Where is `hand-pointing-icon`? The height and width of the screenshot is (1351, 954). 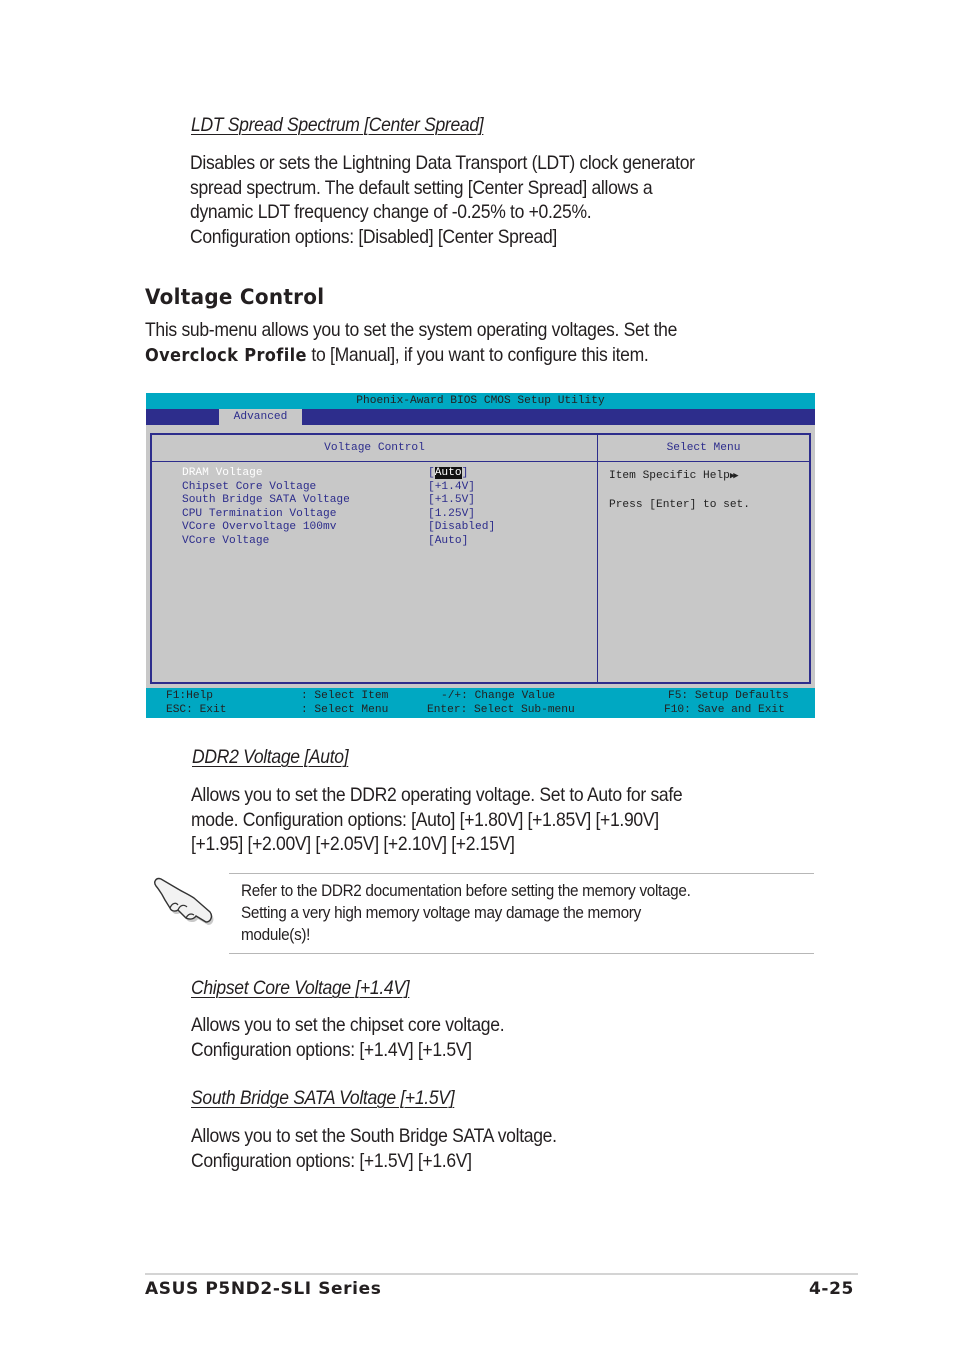
hand-pointing-icon is located at coordinates (183, 900).